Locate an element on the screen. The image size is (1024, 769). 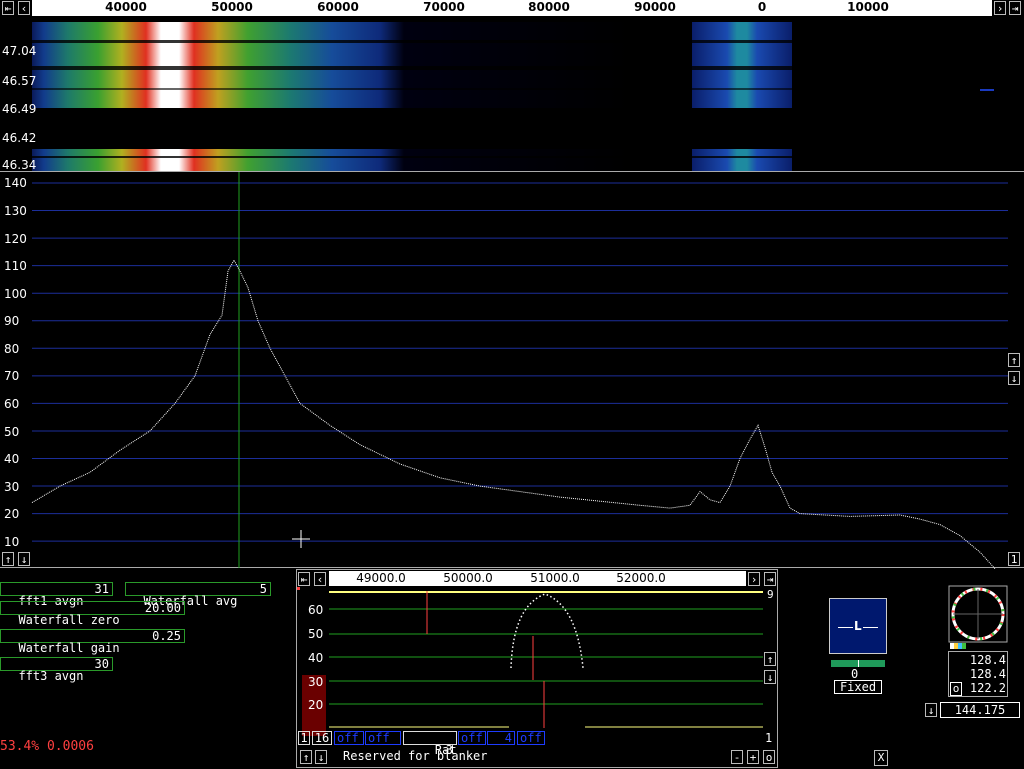
bb-volume-up-button: ↑ is located at coordinates (306, 757).